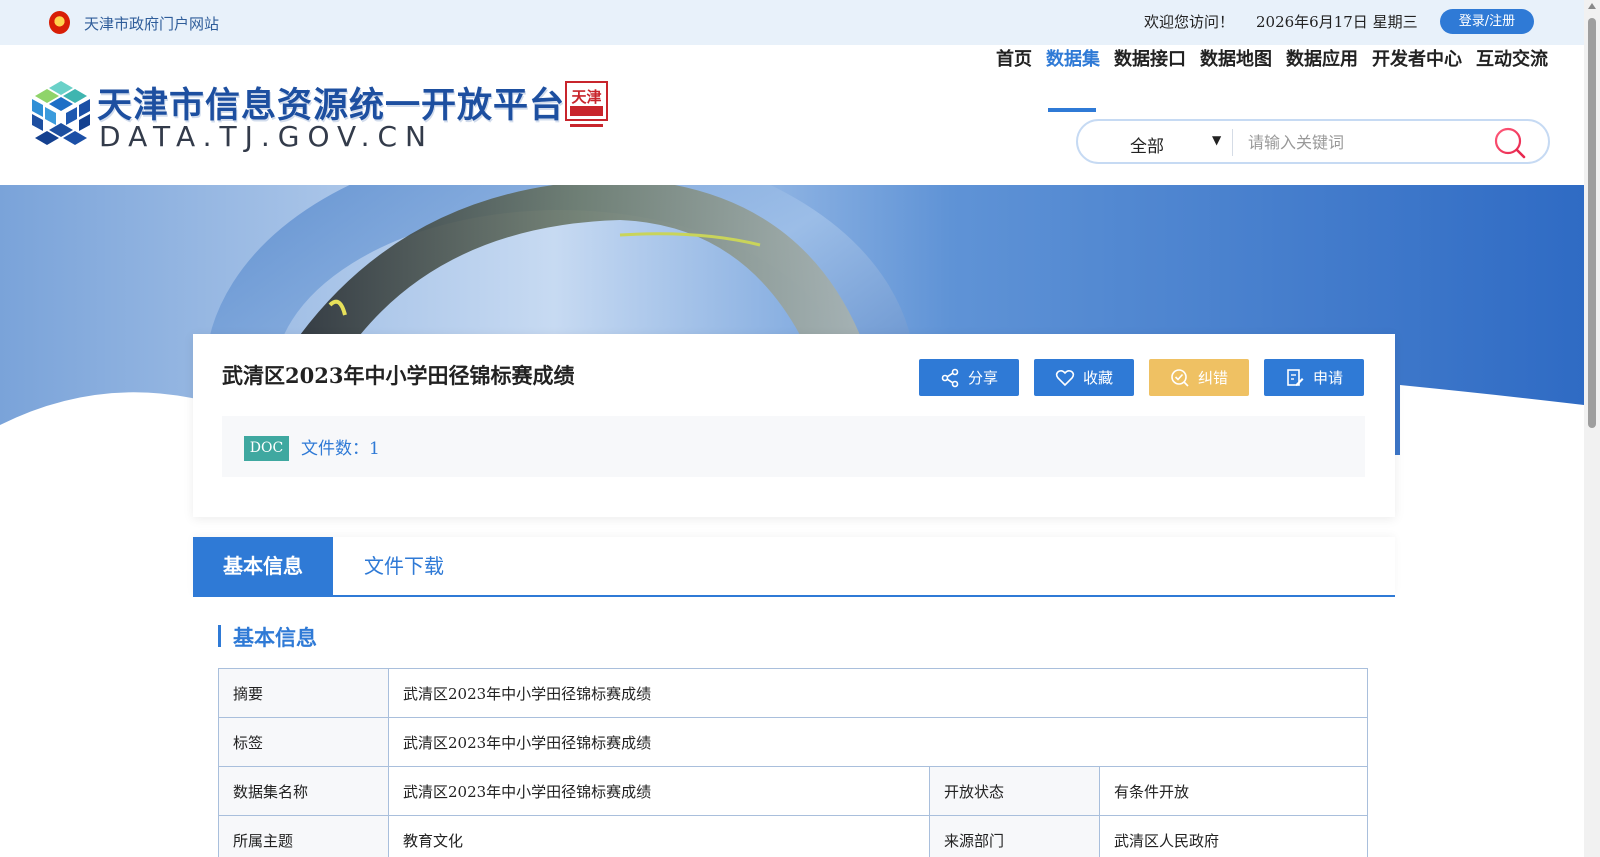 The width and height of the screenshot is (1600, 857). Describe the element at coordinates (659, 836) in the screenshot. I see `topic-value: 教育文化` at that location.